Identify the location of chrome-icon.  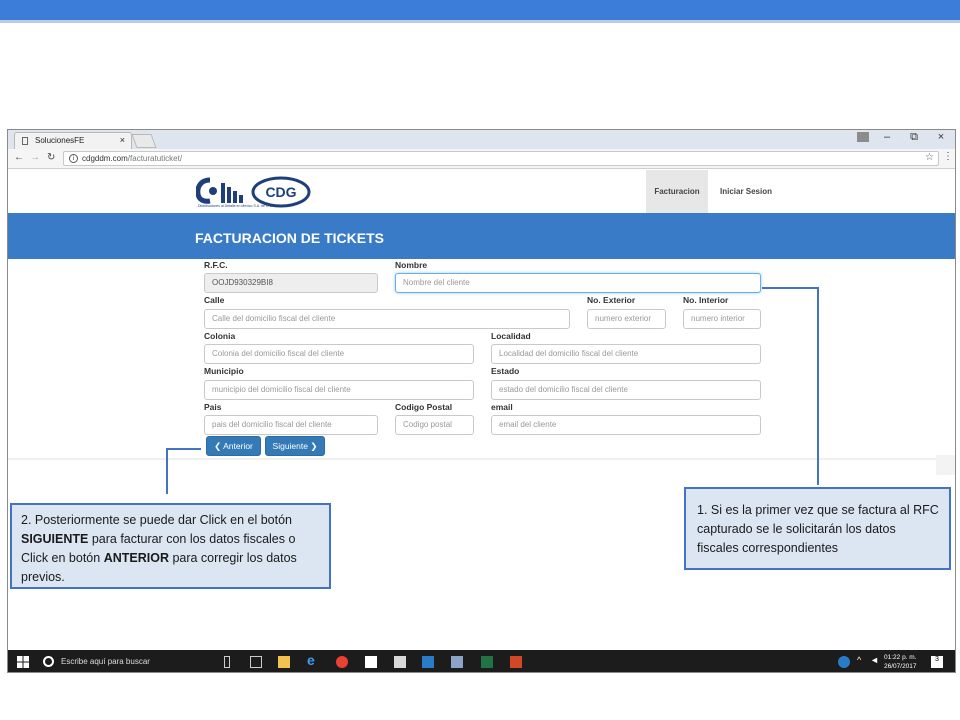
(342, 662).